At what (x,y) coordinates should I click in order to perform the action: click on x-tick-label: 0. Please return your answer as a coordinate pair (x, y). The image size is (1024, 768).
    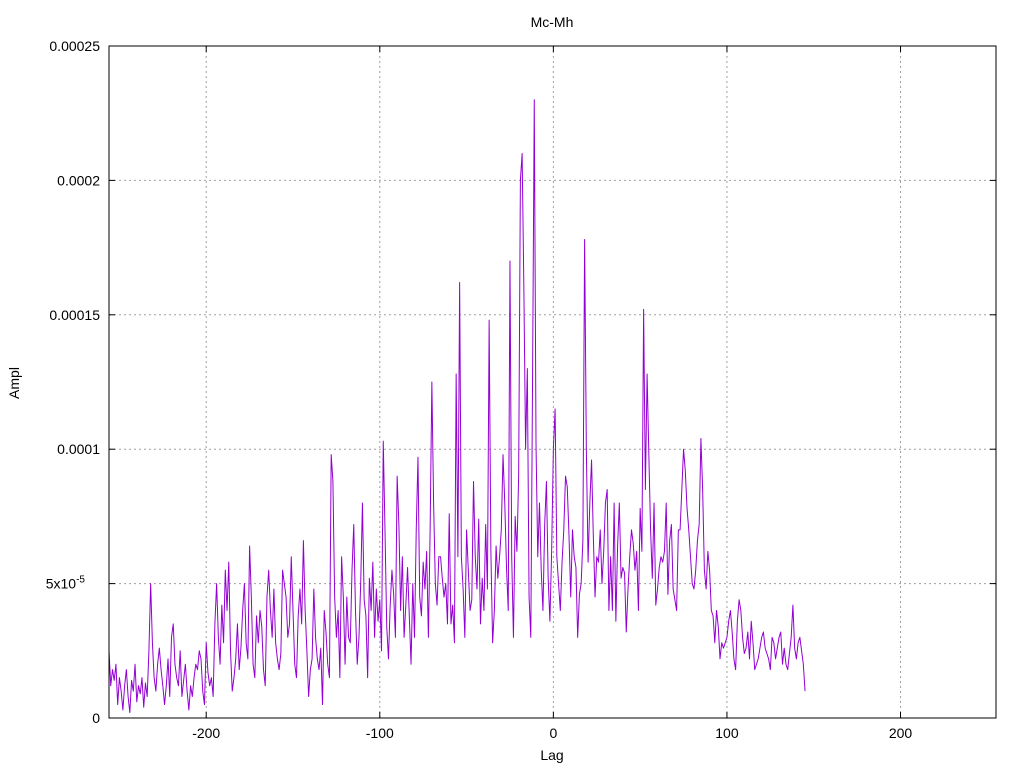
    Looking at the image, I should click on (553, 733).